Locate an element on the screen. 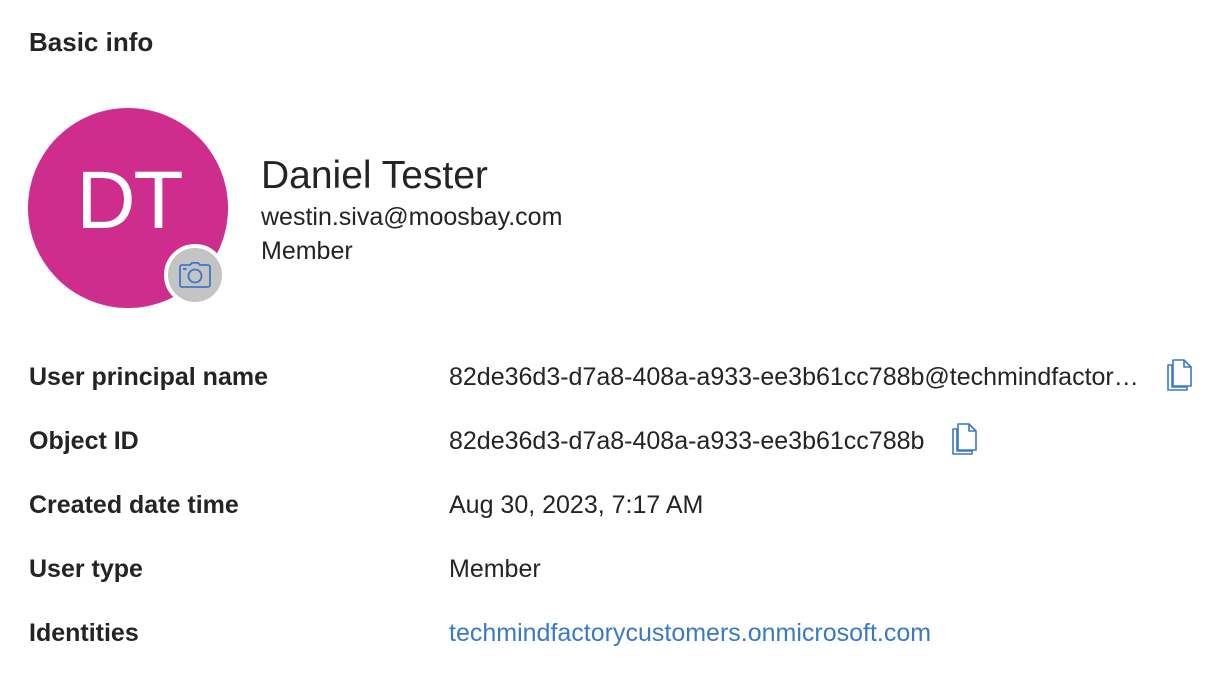  property-row-created-date-time: Created date time Aug 30, 2023, 7:17 AM is located at coordinates (624, 505).